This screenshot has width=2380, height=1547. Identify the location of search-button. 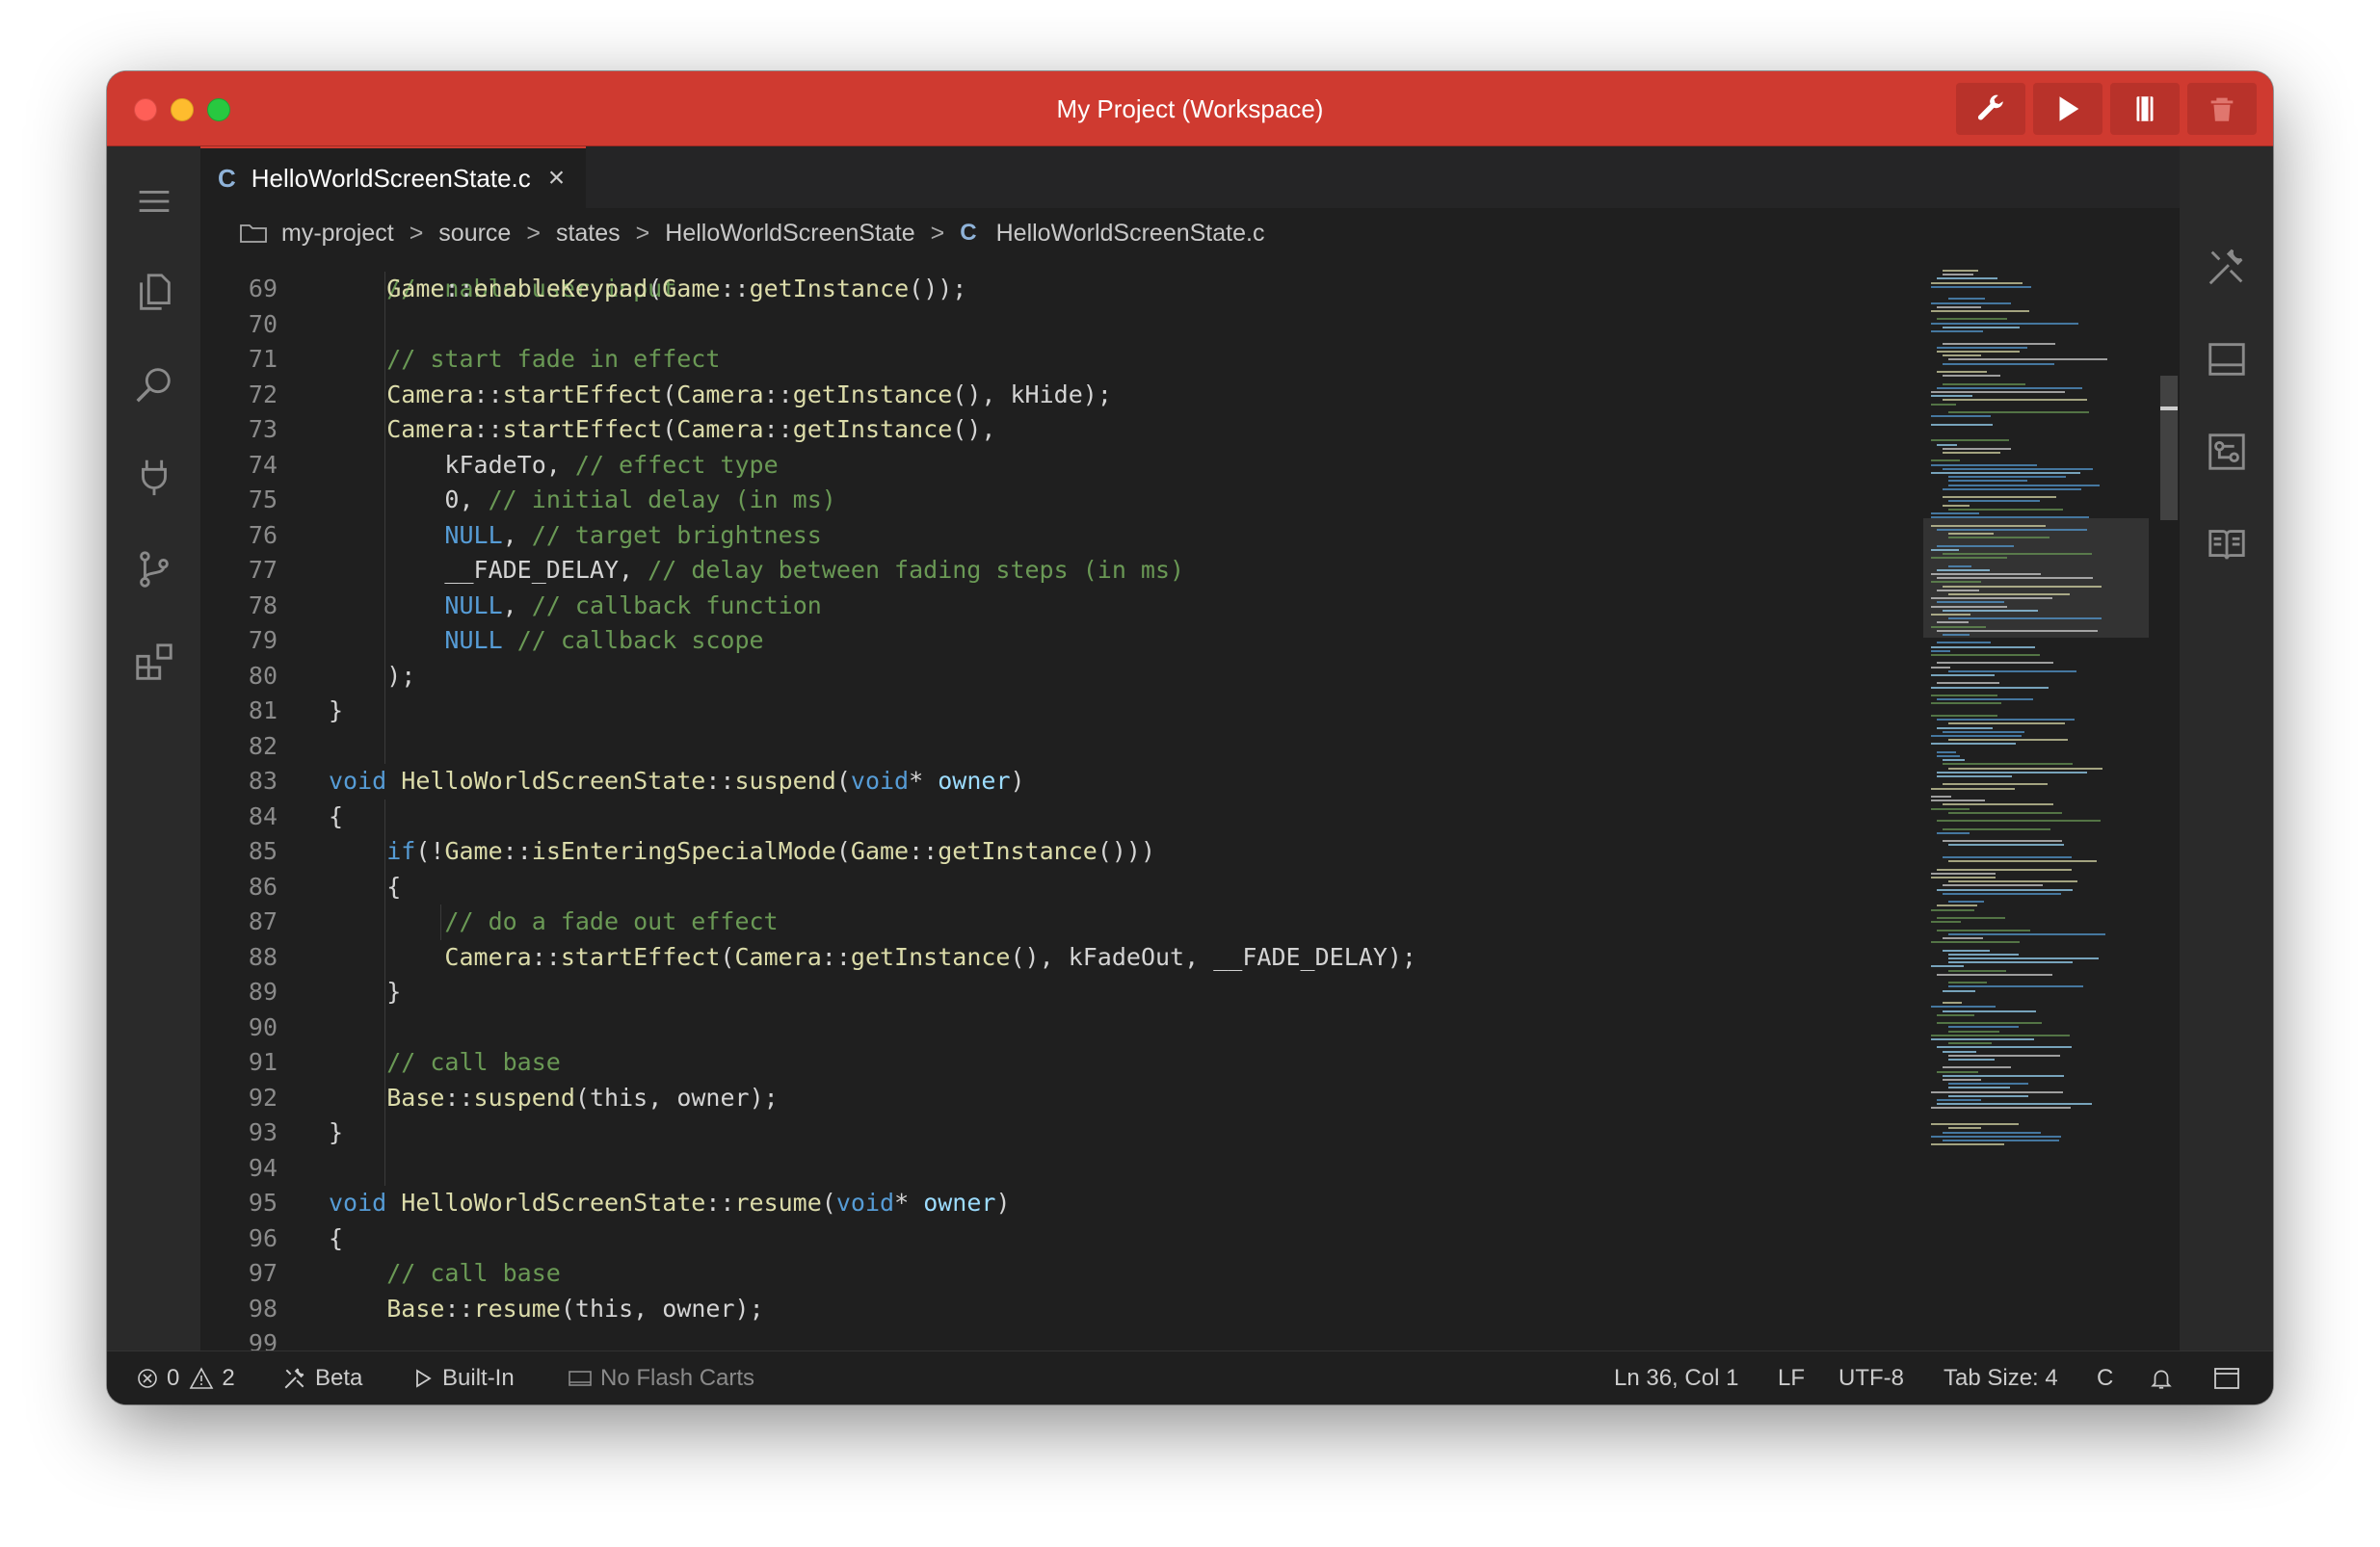
(154, 384).